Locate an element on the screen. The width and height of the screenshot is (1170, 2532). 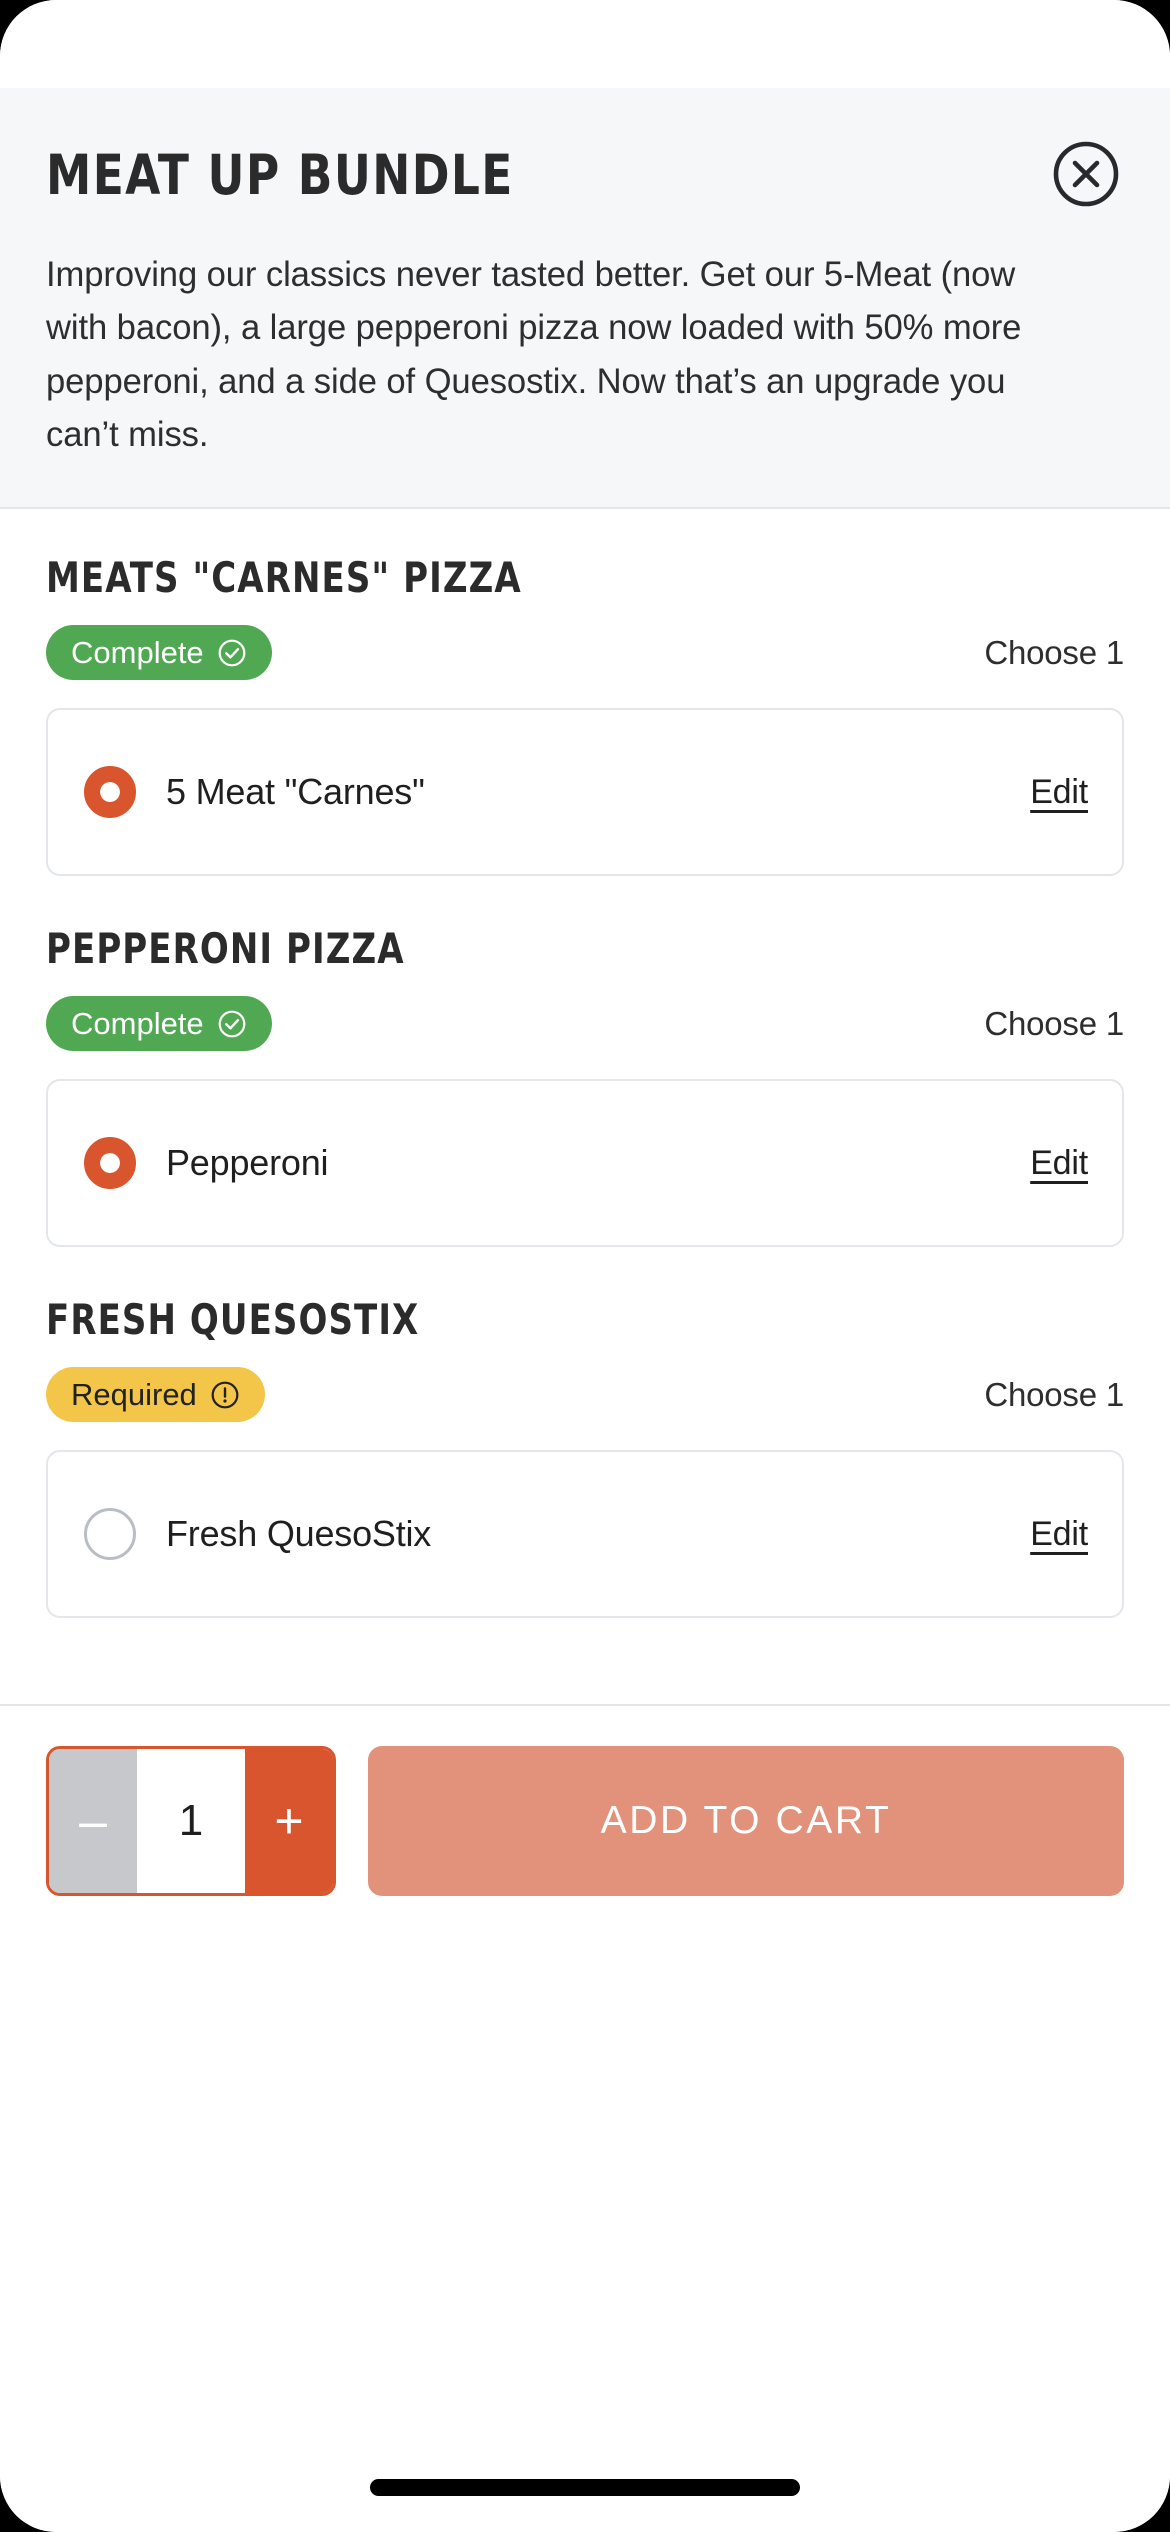
modal-header-top-row: Meat Up Bundle is located at coordinates (585, 174).